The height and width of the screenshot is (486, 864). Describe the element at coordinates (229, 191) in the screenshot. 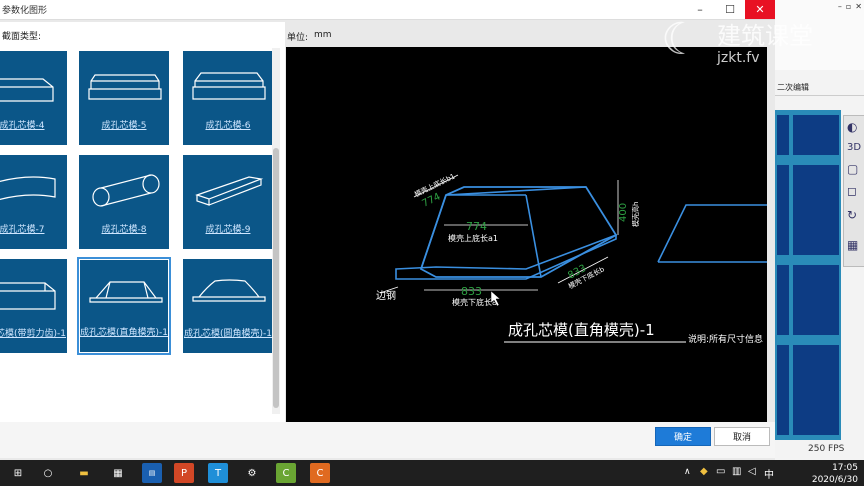

I see `core-9-icon` at that location.